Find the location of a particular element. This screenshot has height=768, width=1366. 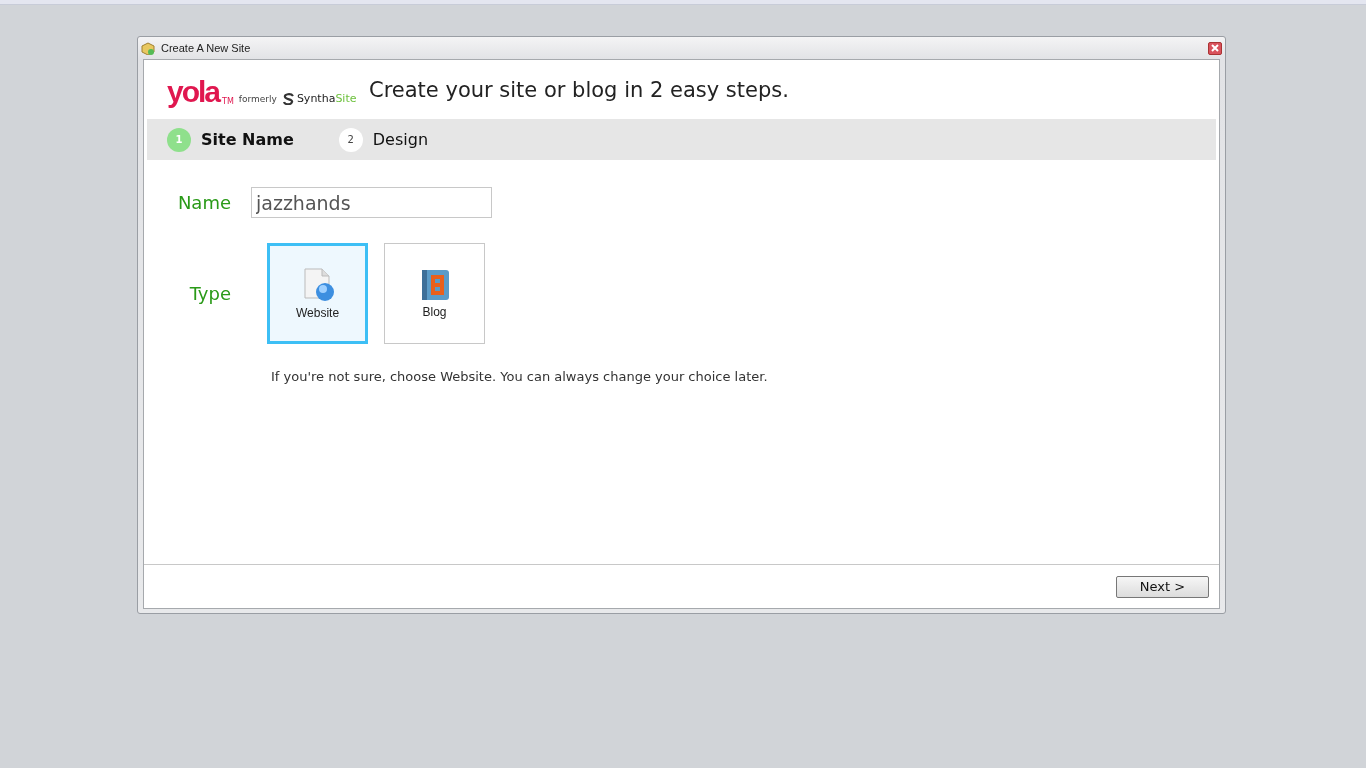

close-icon is located at coordinates (1215, 48).